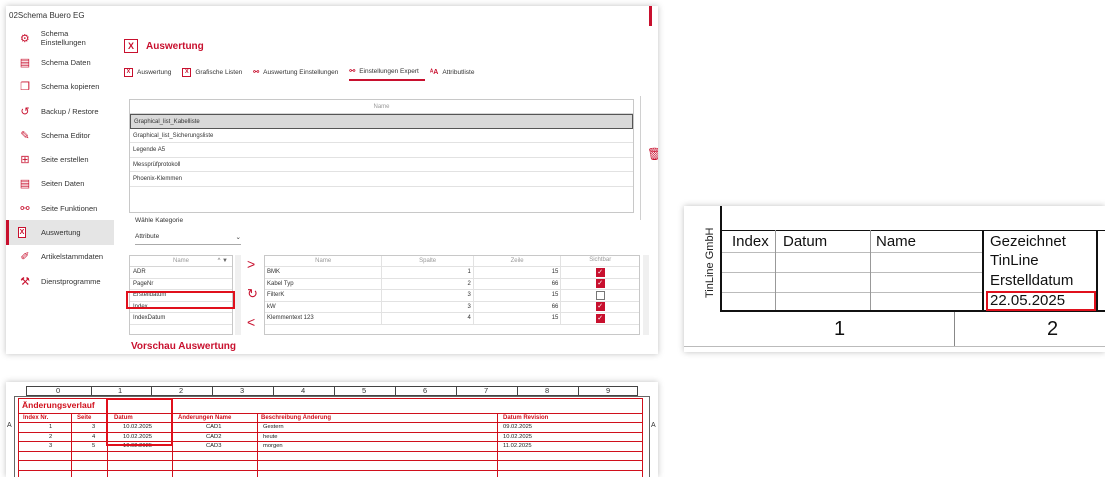 Image resolution: width=1105 pixels, height=477 pixels. I want to click on cell-name: Kabel Typ, so click(324, 283).